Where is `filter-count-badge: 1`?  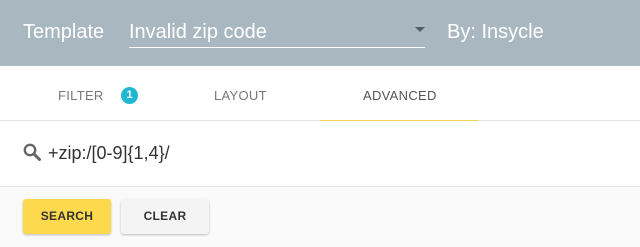
filter-count-badge: 1 is located at coordinates (129, 95).